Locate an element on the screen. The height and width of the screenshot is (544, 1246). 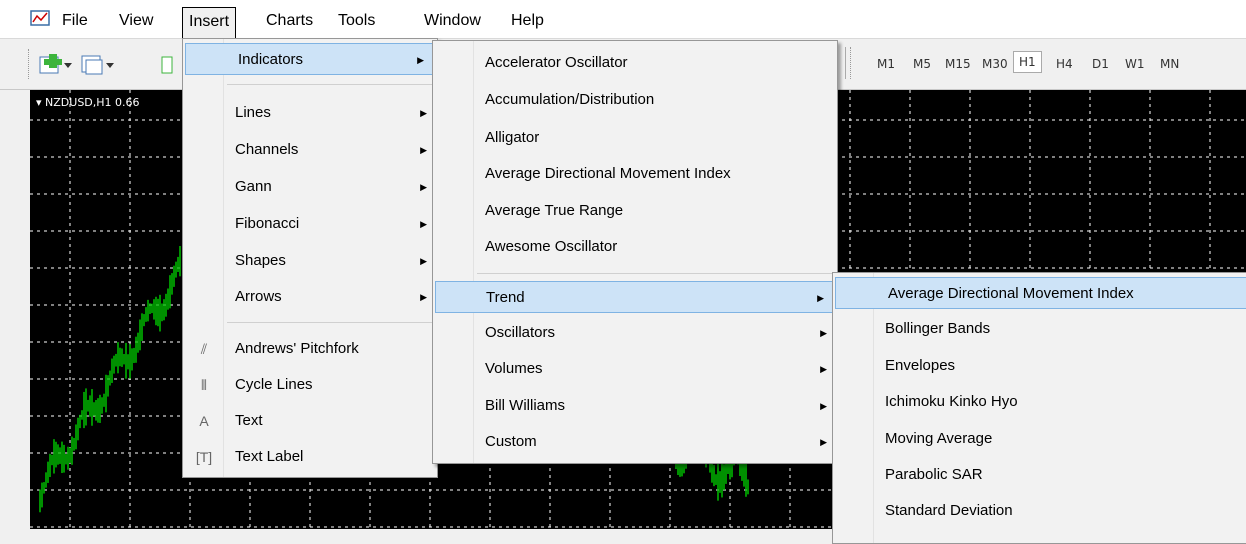
menu-item-label: Gann is located at coordinates (253, 186).